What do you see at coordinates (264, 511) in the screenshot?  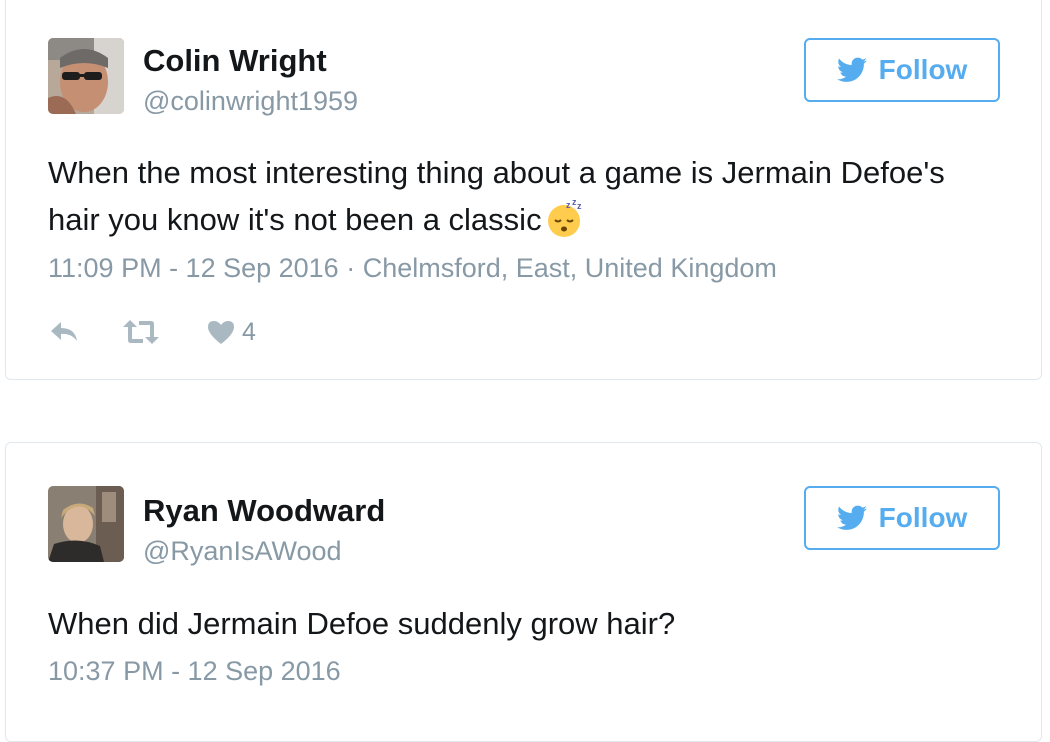 I see `display-name: Ryan Woodward` at bounding box center [264, 511].